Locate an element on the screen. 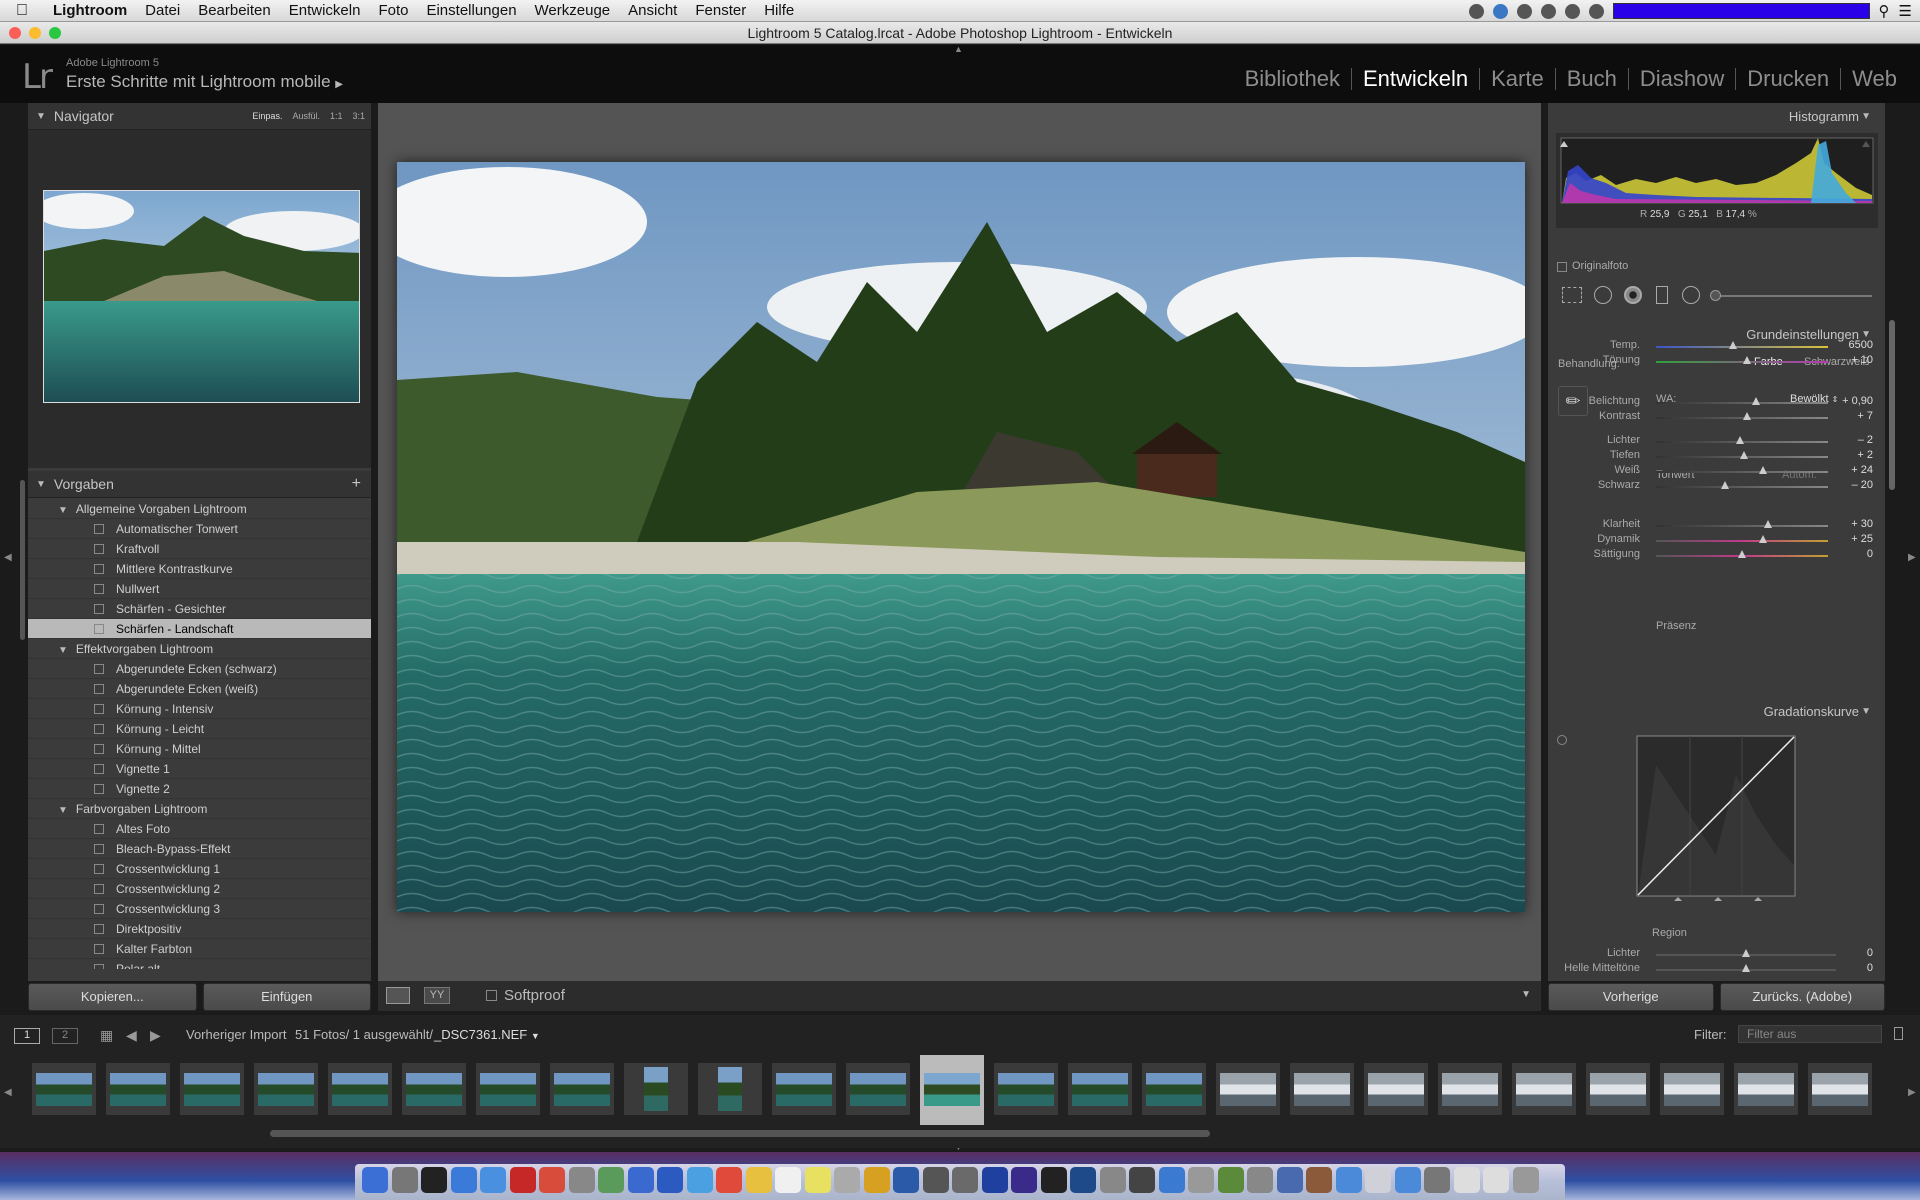 This screenshot has width=1920, height=1200. preset-item: Körnung - Intensiv is located at coordinates (199, 709).